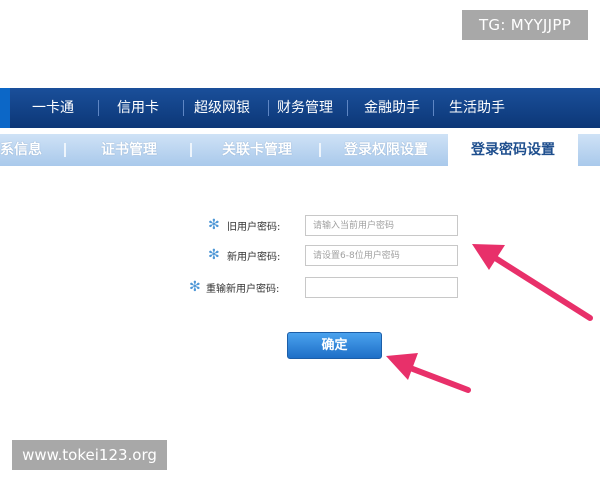 This screenshot has width=600, height=480. I want to click on site-watermark: www.tokei123.org, so click(89, 455).